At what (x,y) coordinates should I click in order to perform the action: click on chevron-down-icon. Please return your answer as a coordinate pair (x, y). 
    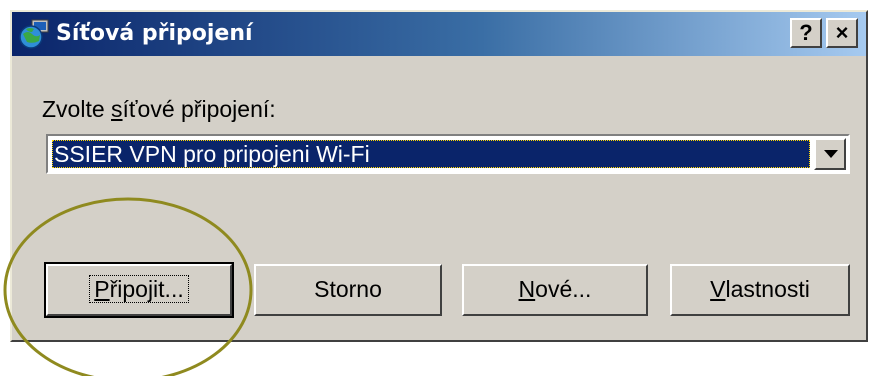
    Looking at the image, I should click on (831, 154).